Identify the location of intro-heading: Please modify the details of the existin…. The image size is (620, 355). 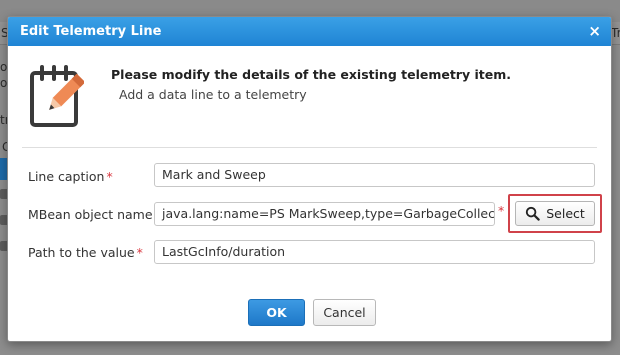
(311, 74).